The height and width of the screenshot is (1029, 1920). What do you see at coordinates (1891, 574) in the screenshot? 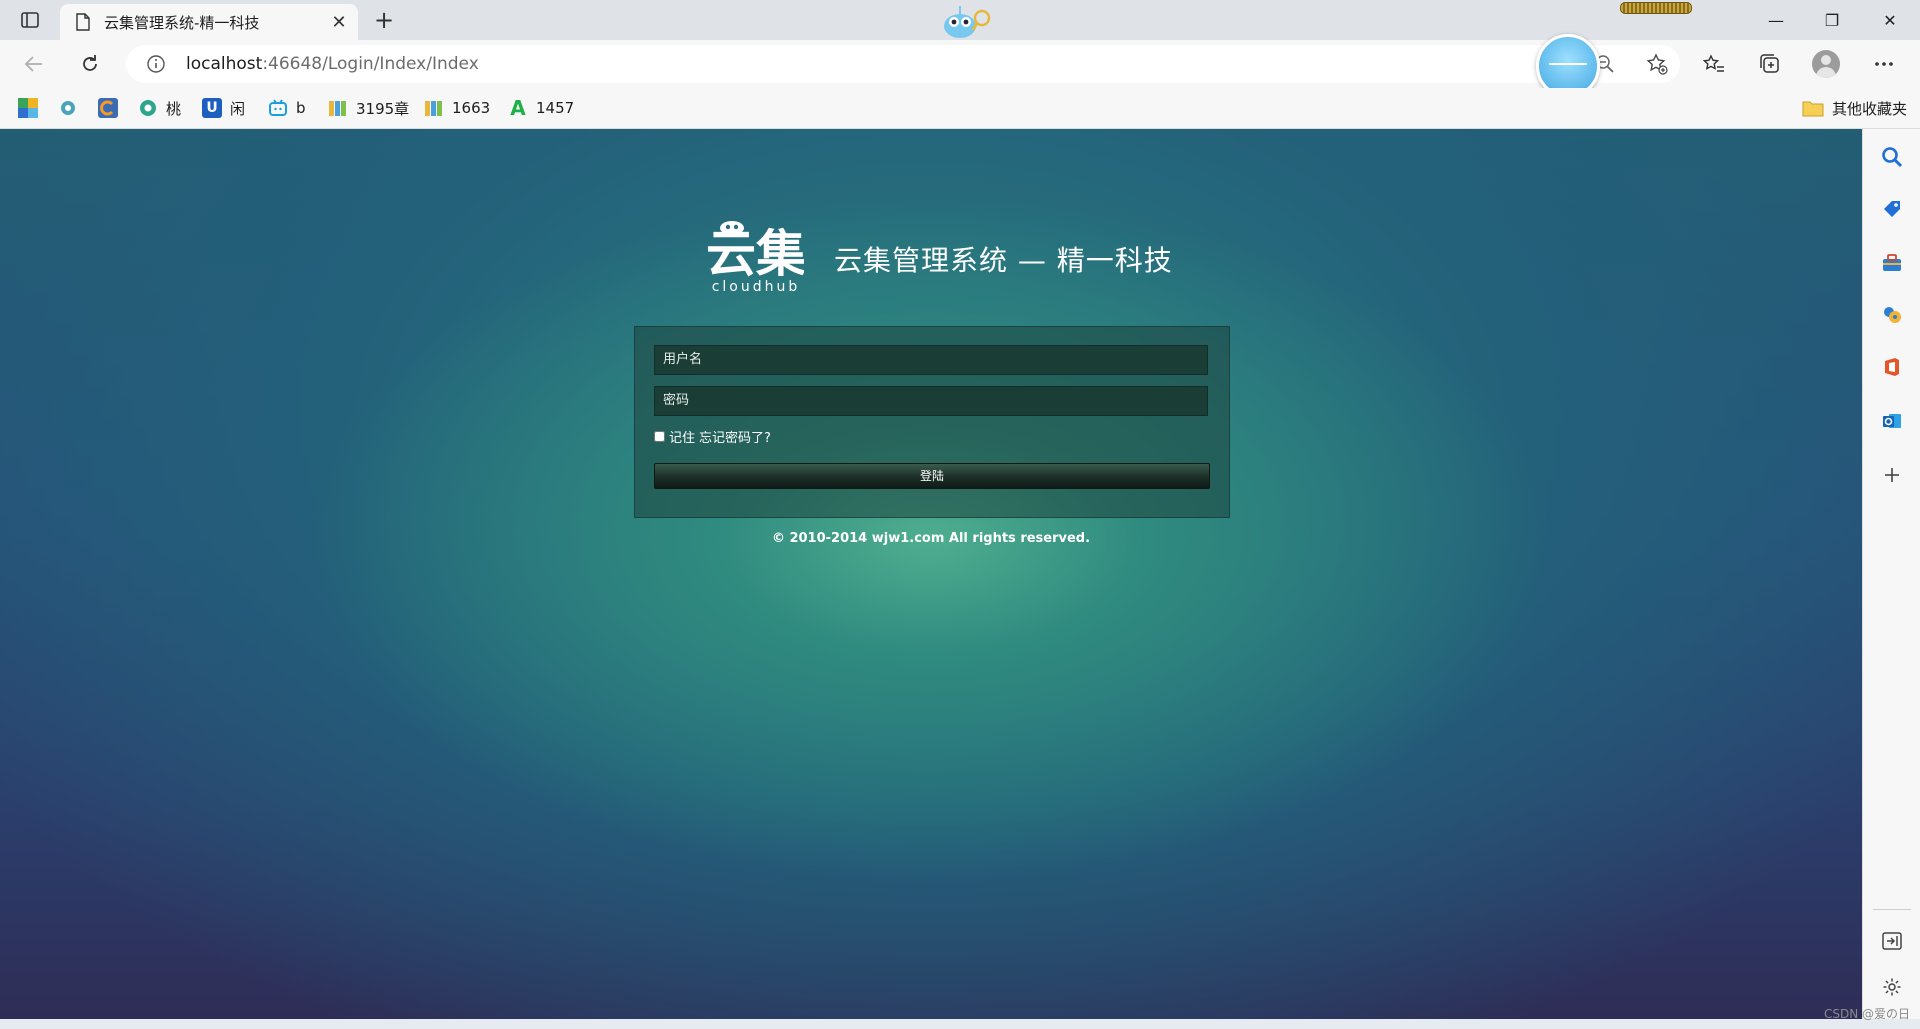
I see `edge-sidebar` at bounding box center [1891, 574].